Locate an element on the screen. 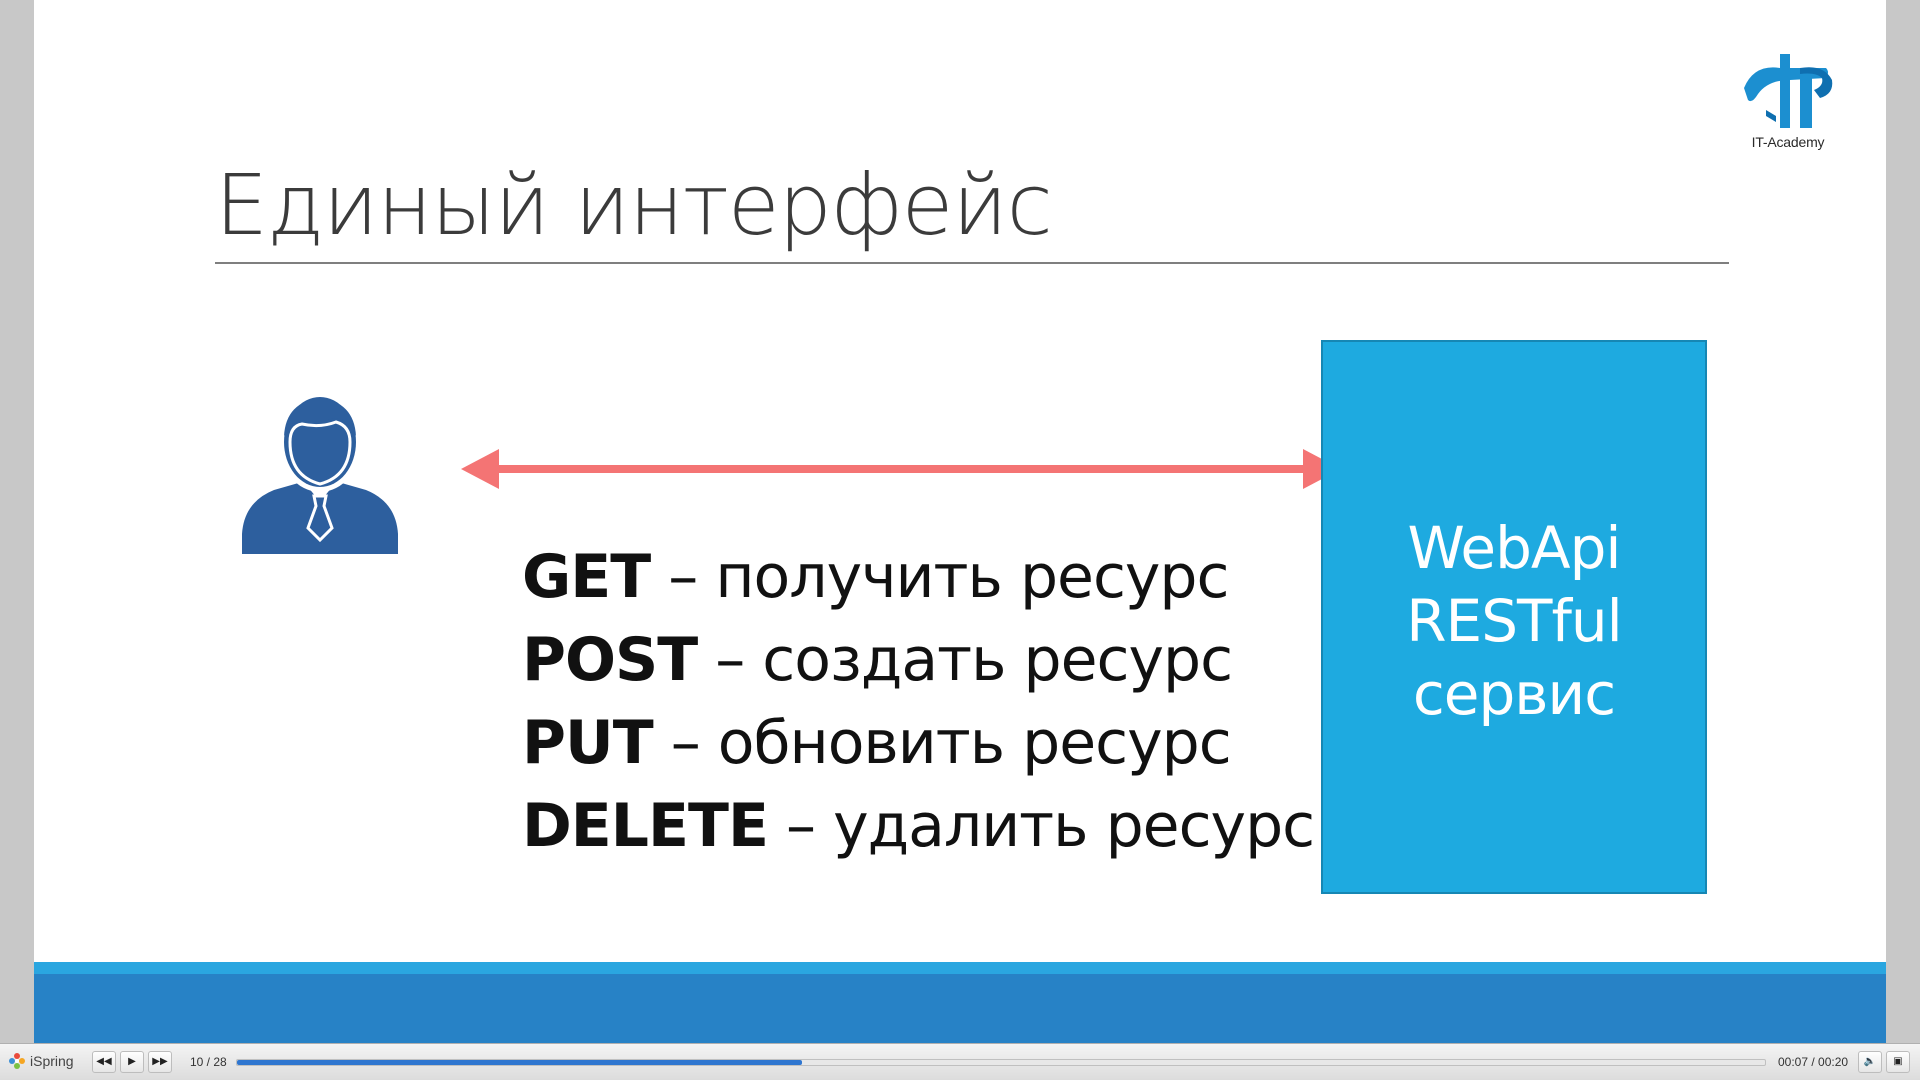  logo-caption: IT-Academy is located at coordinates (1788, 142).